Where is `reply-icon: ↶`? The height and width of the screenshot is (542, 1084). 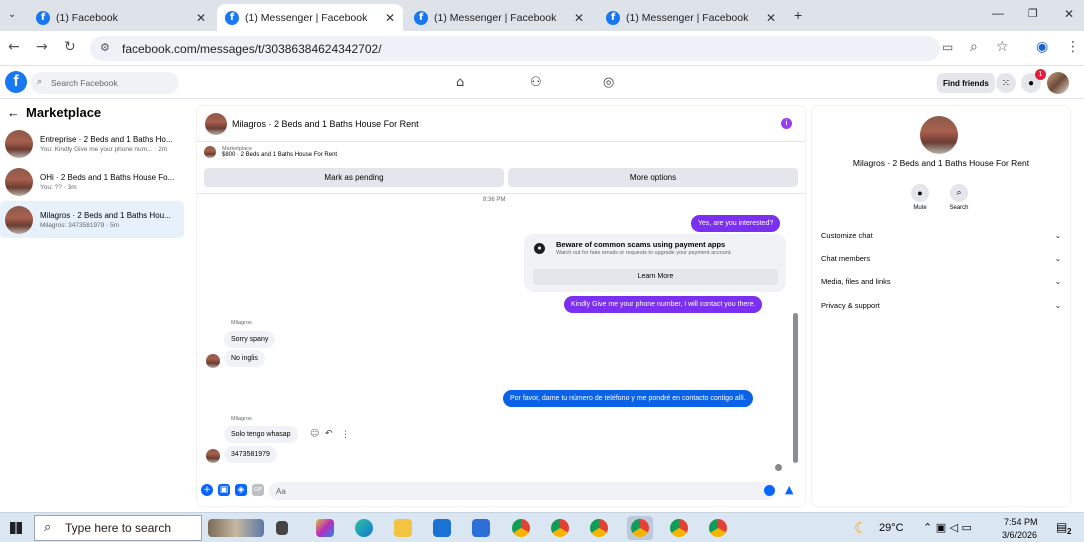 reply-icon: ↶ is located at coordinates (329, 434).